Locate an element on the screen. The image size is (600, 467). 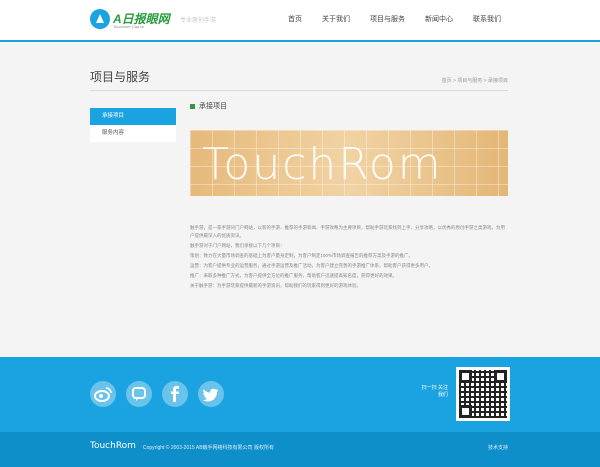
banner-image: TouchRom is located at coordinates (349, 163).